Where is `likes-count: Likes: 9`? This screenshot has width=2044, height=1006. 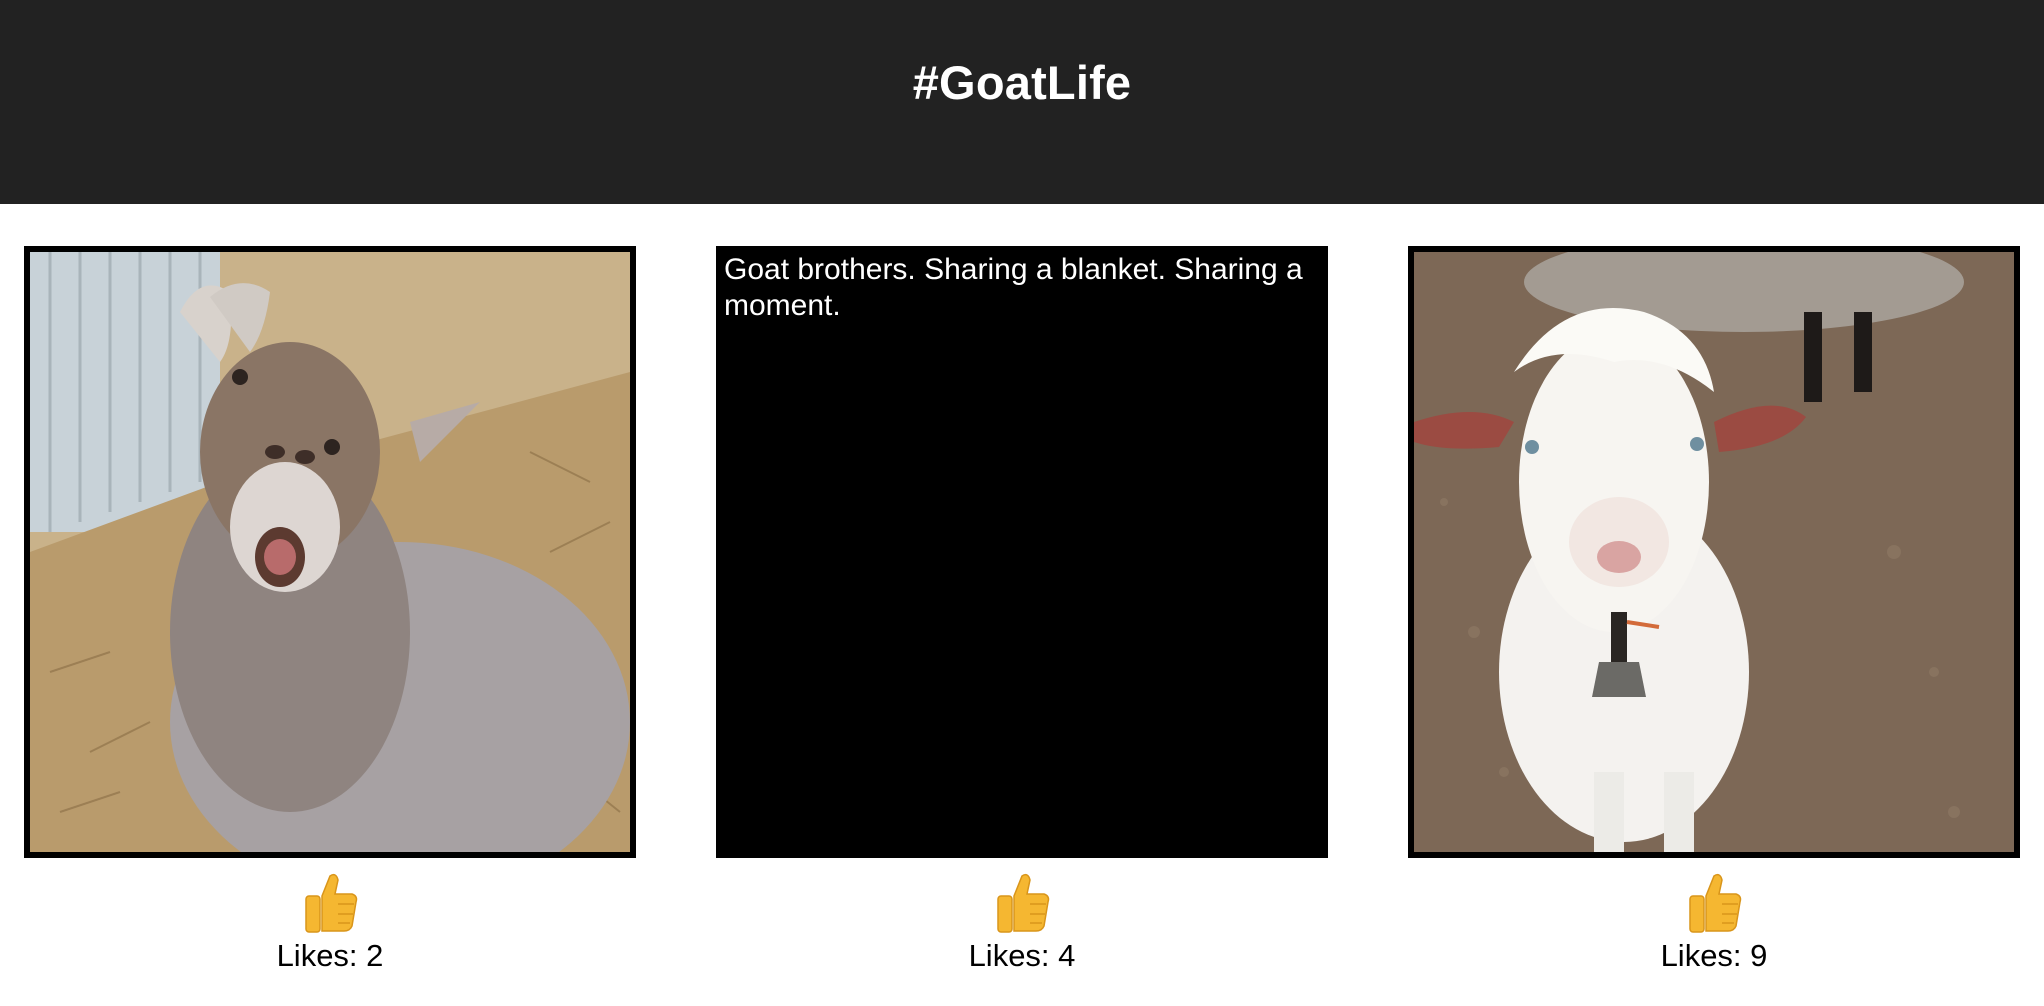 likes-count: Likes: 9 is located at coordinates (1714, 955).